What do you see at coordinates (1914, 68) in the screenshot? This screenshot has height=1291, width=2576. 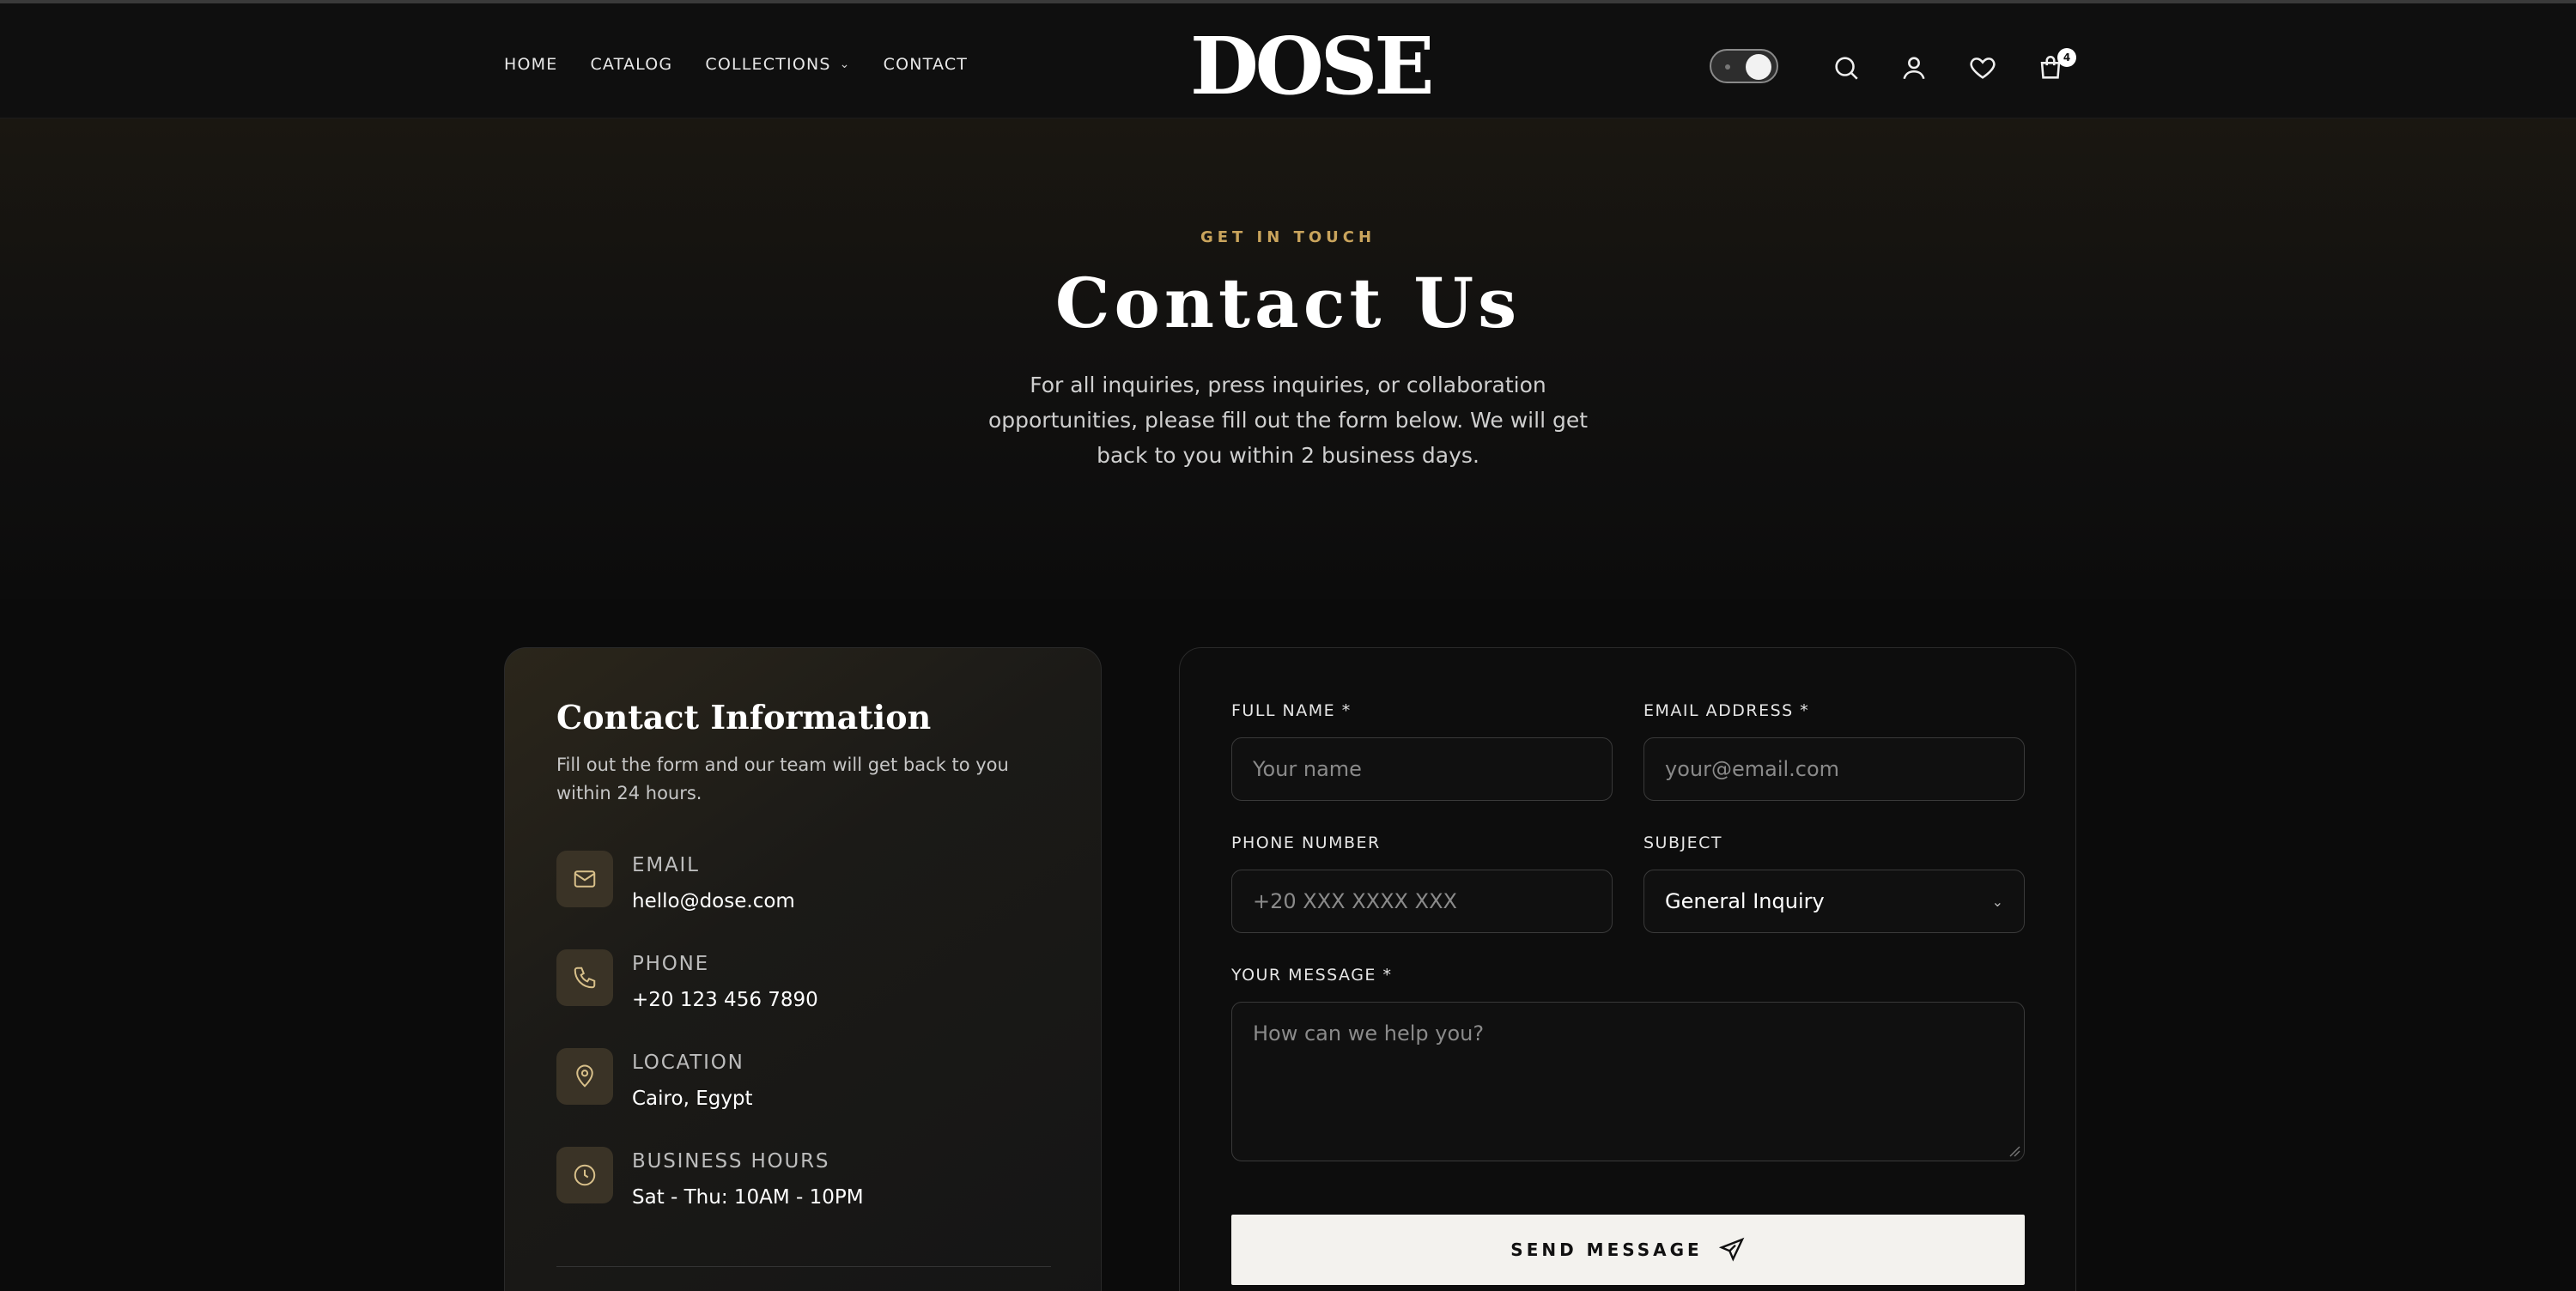 I see `user-icon` at bounding box center [1914, 68].